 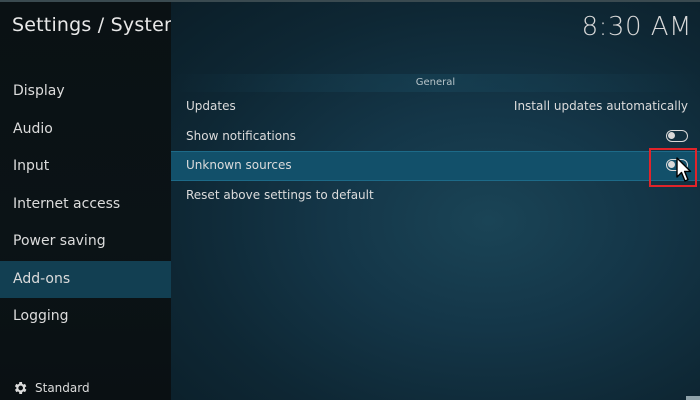 What do you see at coordinates (239, 165) in the screenshot?
I see `setting-label: Unknown sources` at bounding box center [239, 165].